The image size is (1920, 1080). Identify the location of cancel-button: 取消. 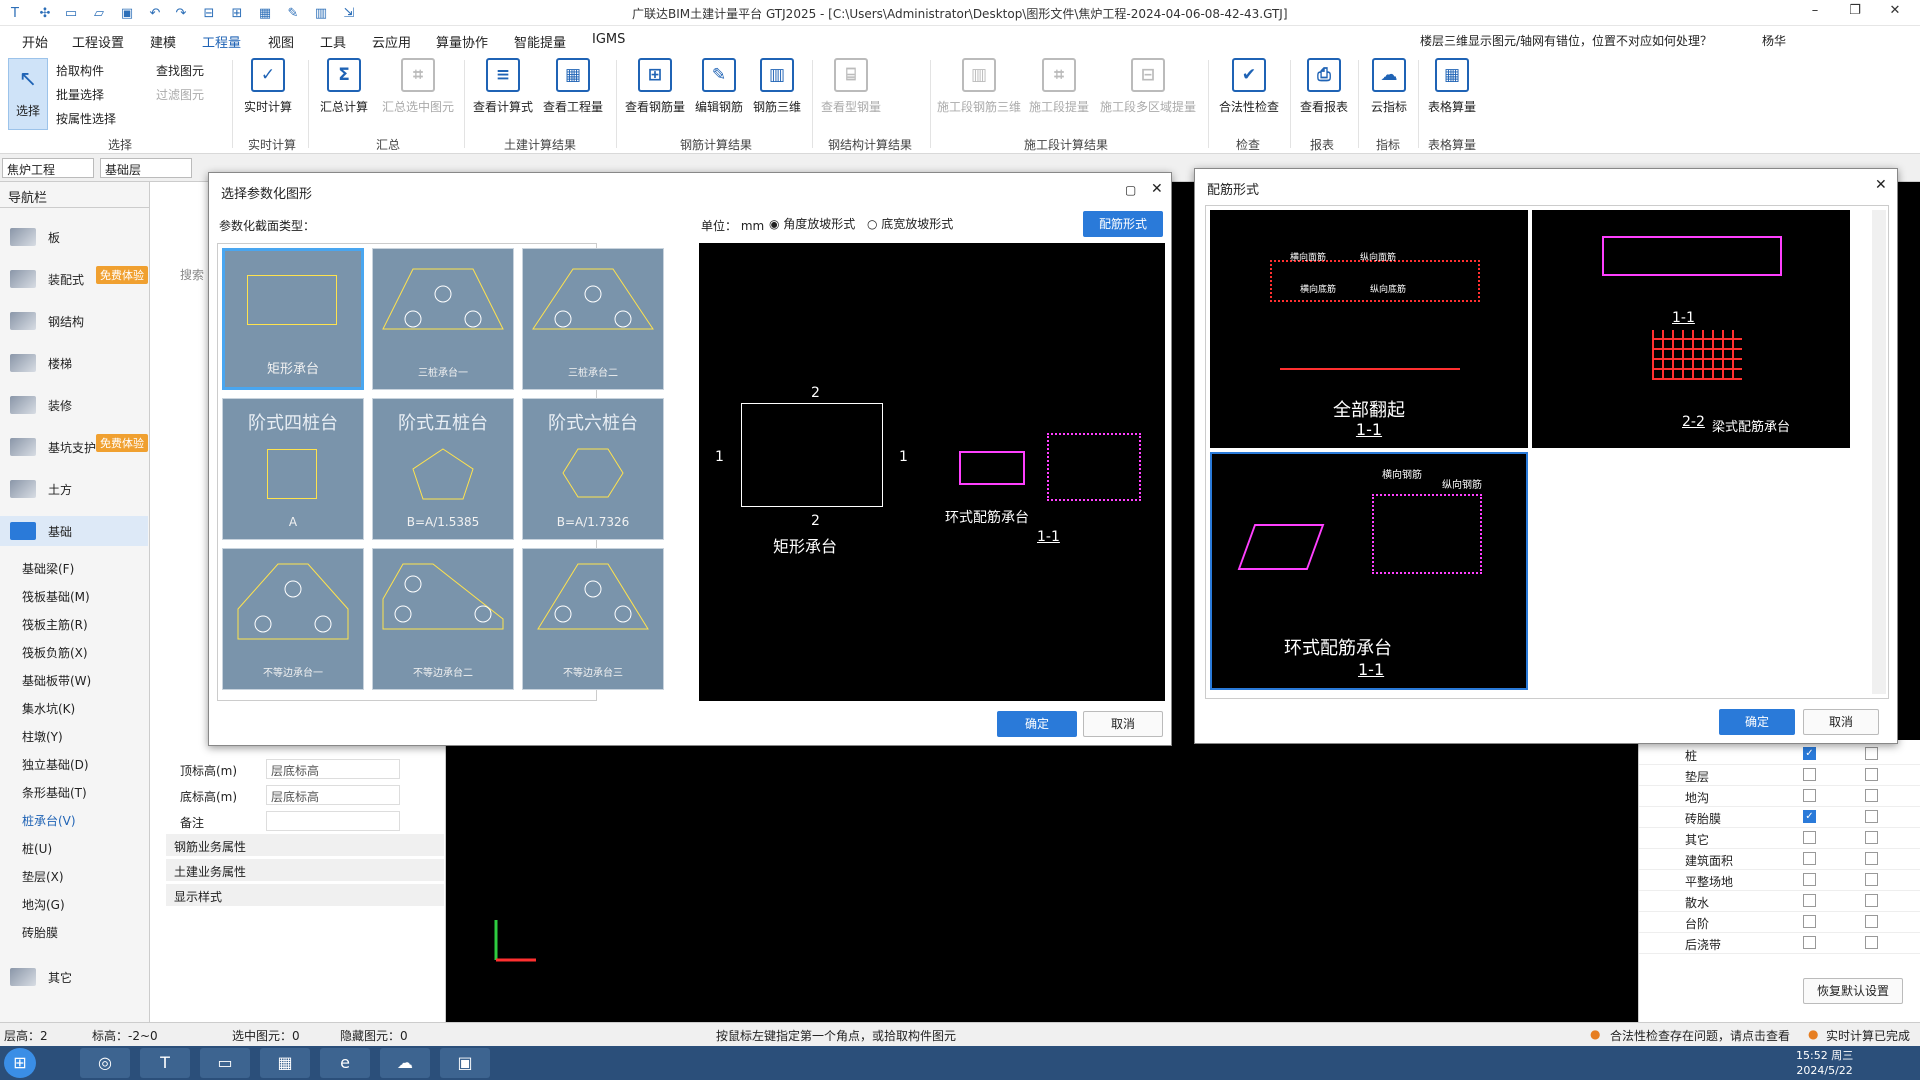
(1841, 722).